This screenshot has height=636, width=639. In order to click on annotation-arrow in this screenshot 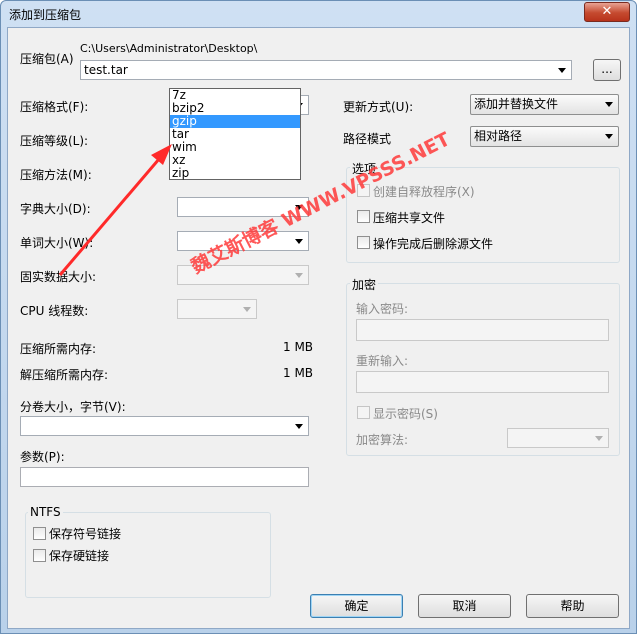, I will do `click(115, 210)`.